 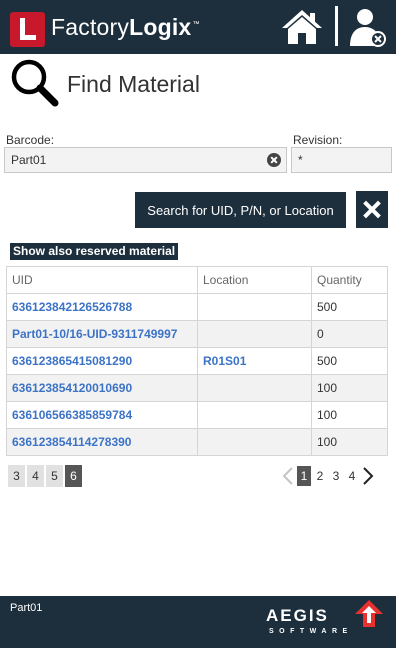 I want to click on footer-status-text: Part01, so click(x=26, y=608).